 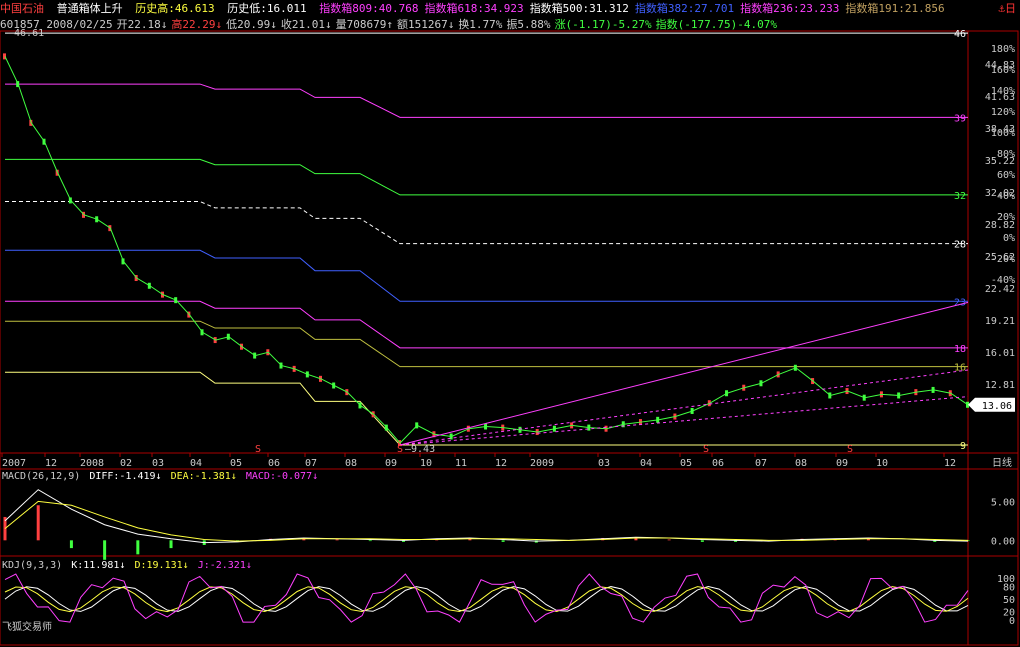 What do you see at coordinates (1000, 193) in the screenshot?
I see `price-tick-label: 32.02` at bounding box center [1000, 193].